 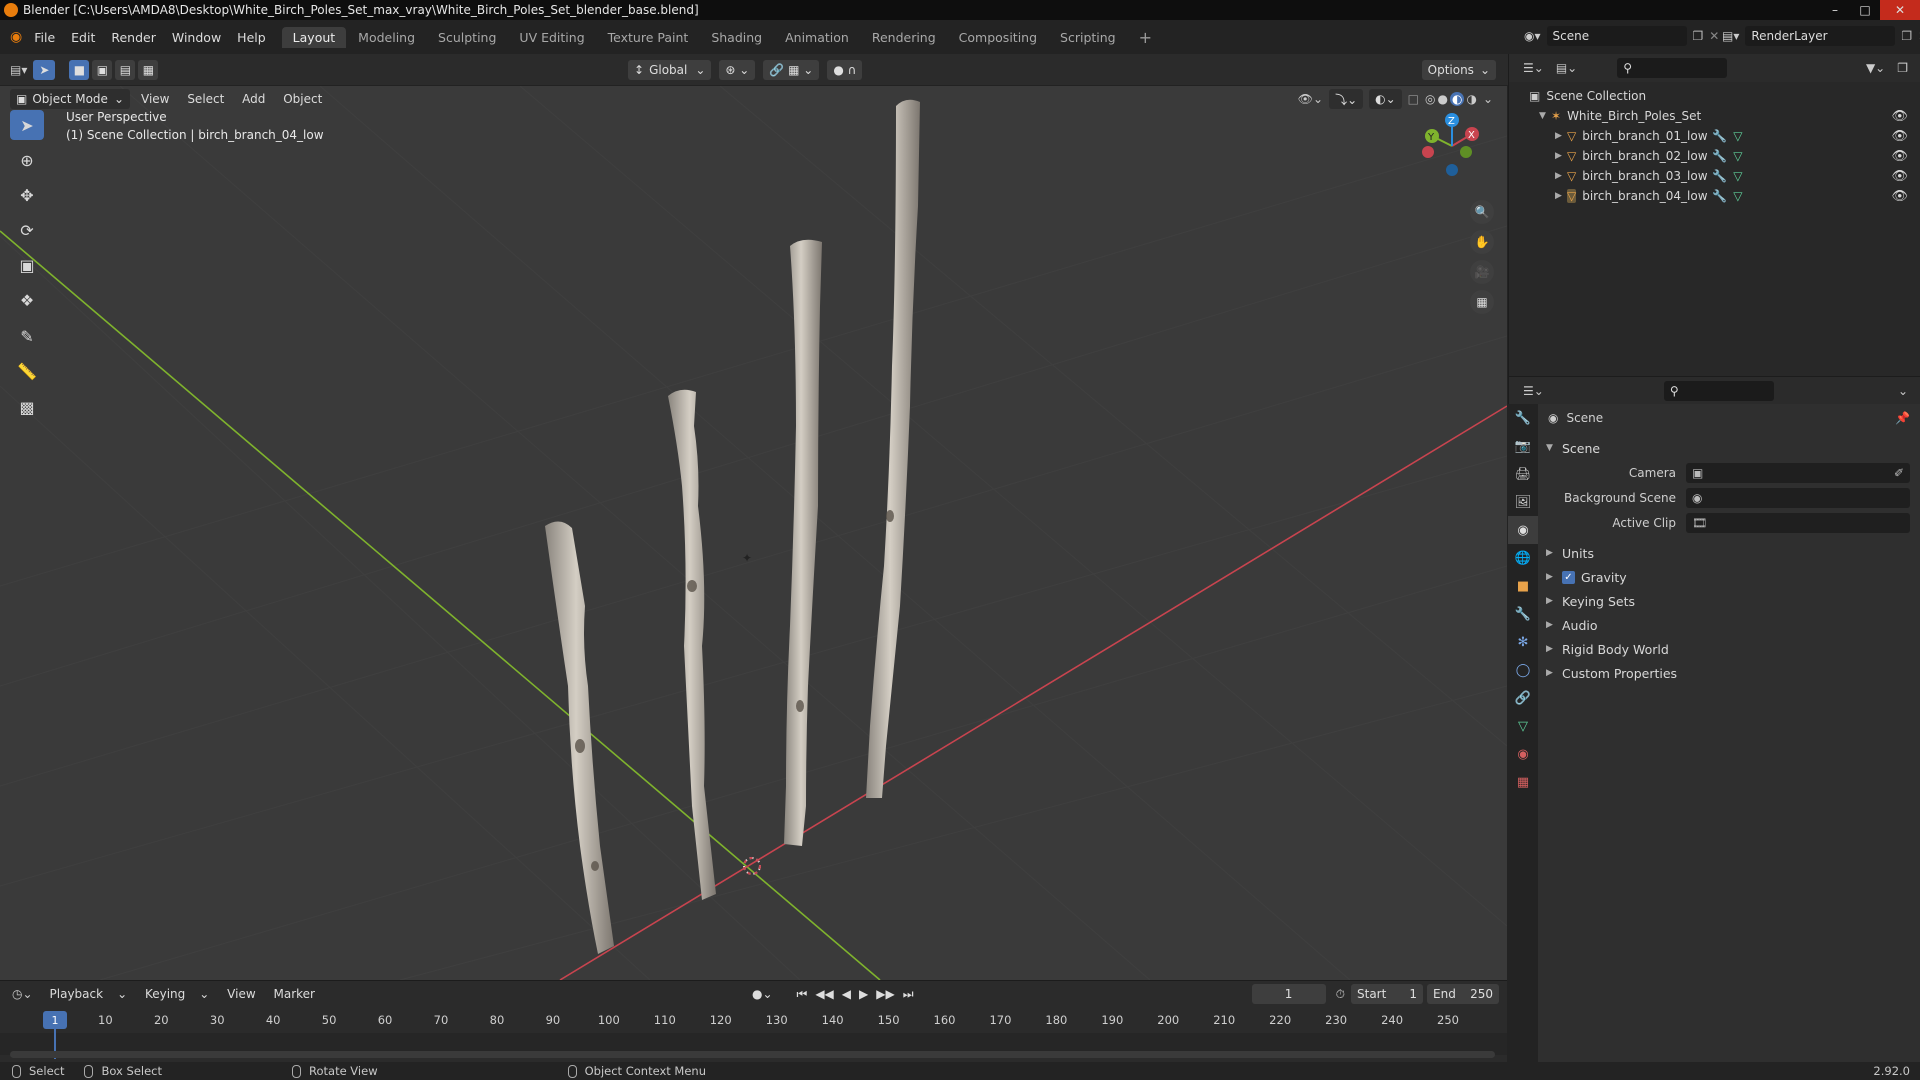 What do you see at coordinates (1729, 448) in the screenshot?
I see `scene-panel-header: ▼ Scene` at bounding box center [1729, 448].